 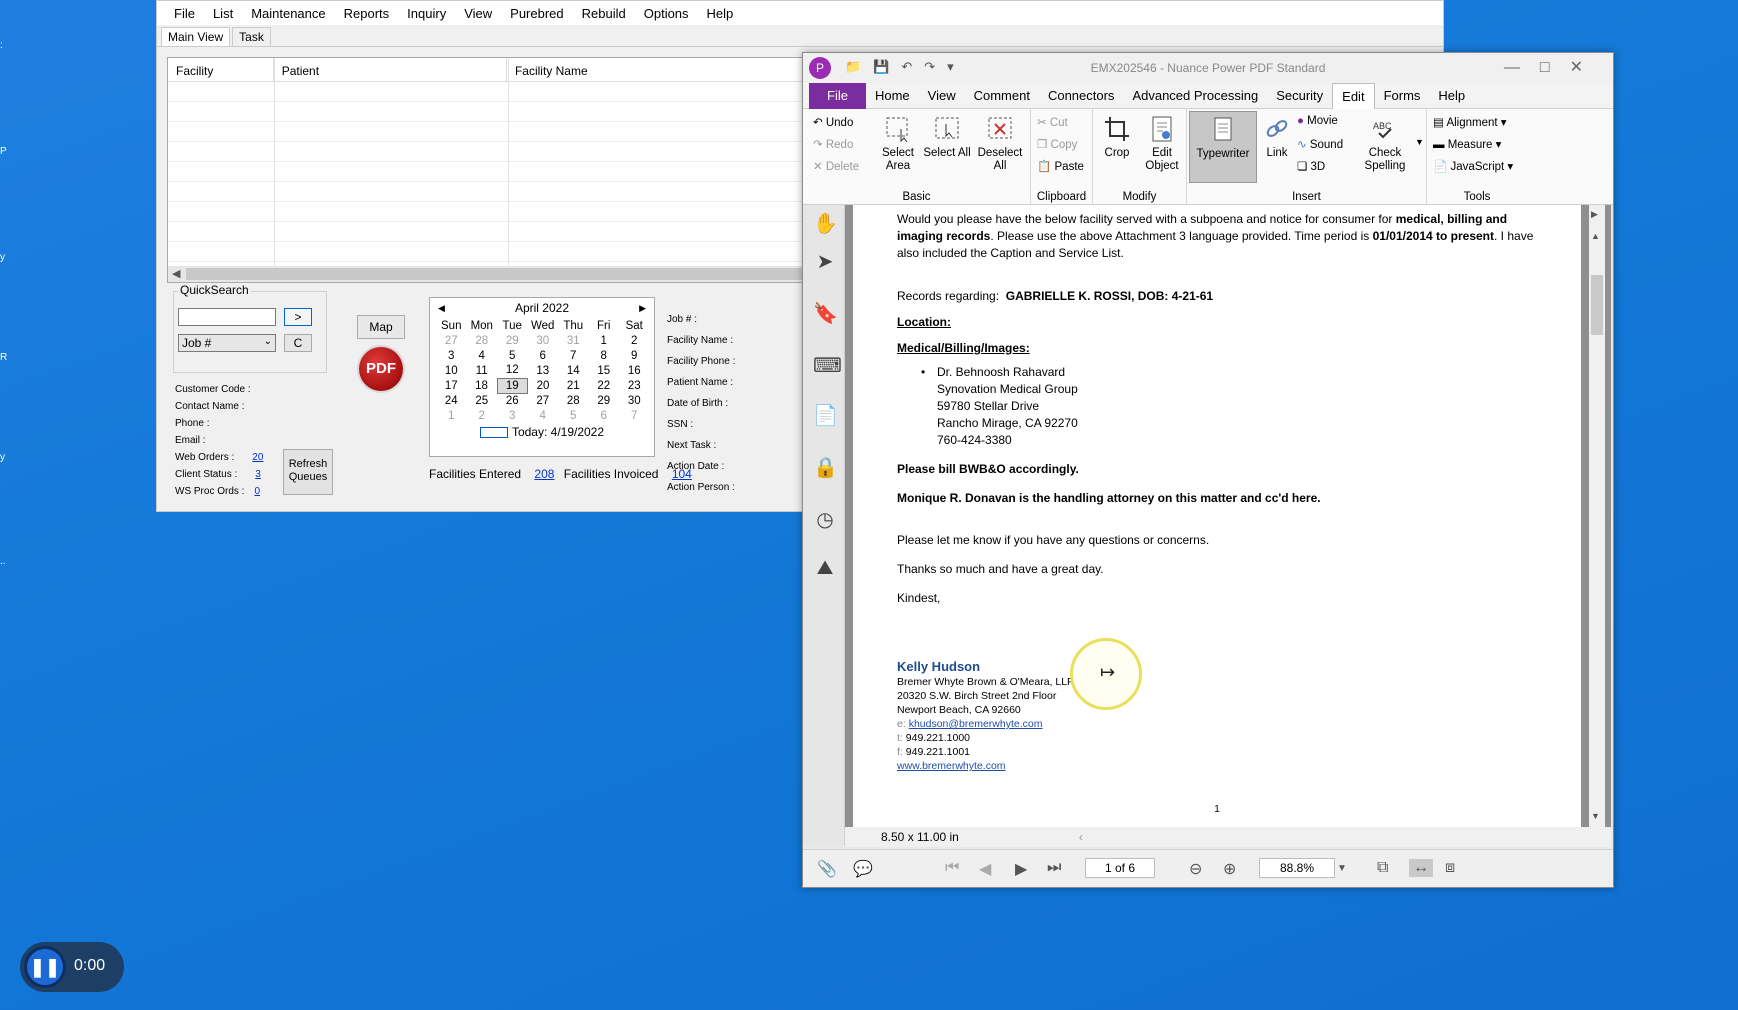 I want to click on javascript-button: 📄 JavaScript ▾, so click(x=1473, y=166).